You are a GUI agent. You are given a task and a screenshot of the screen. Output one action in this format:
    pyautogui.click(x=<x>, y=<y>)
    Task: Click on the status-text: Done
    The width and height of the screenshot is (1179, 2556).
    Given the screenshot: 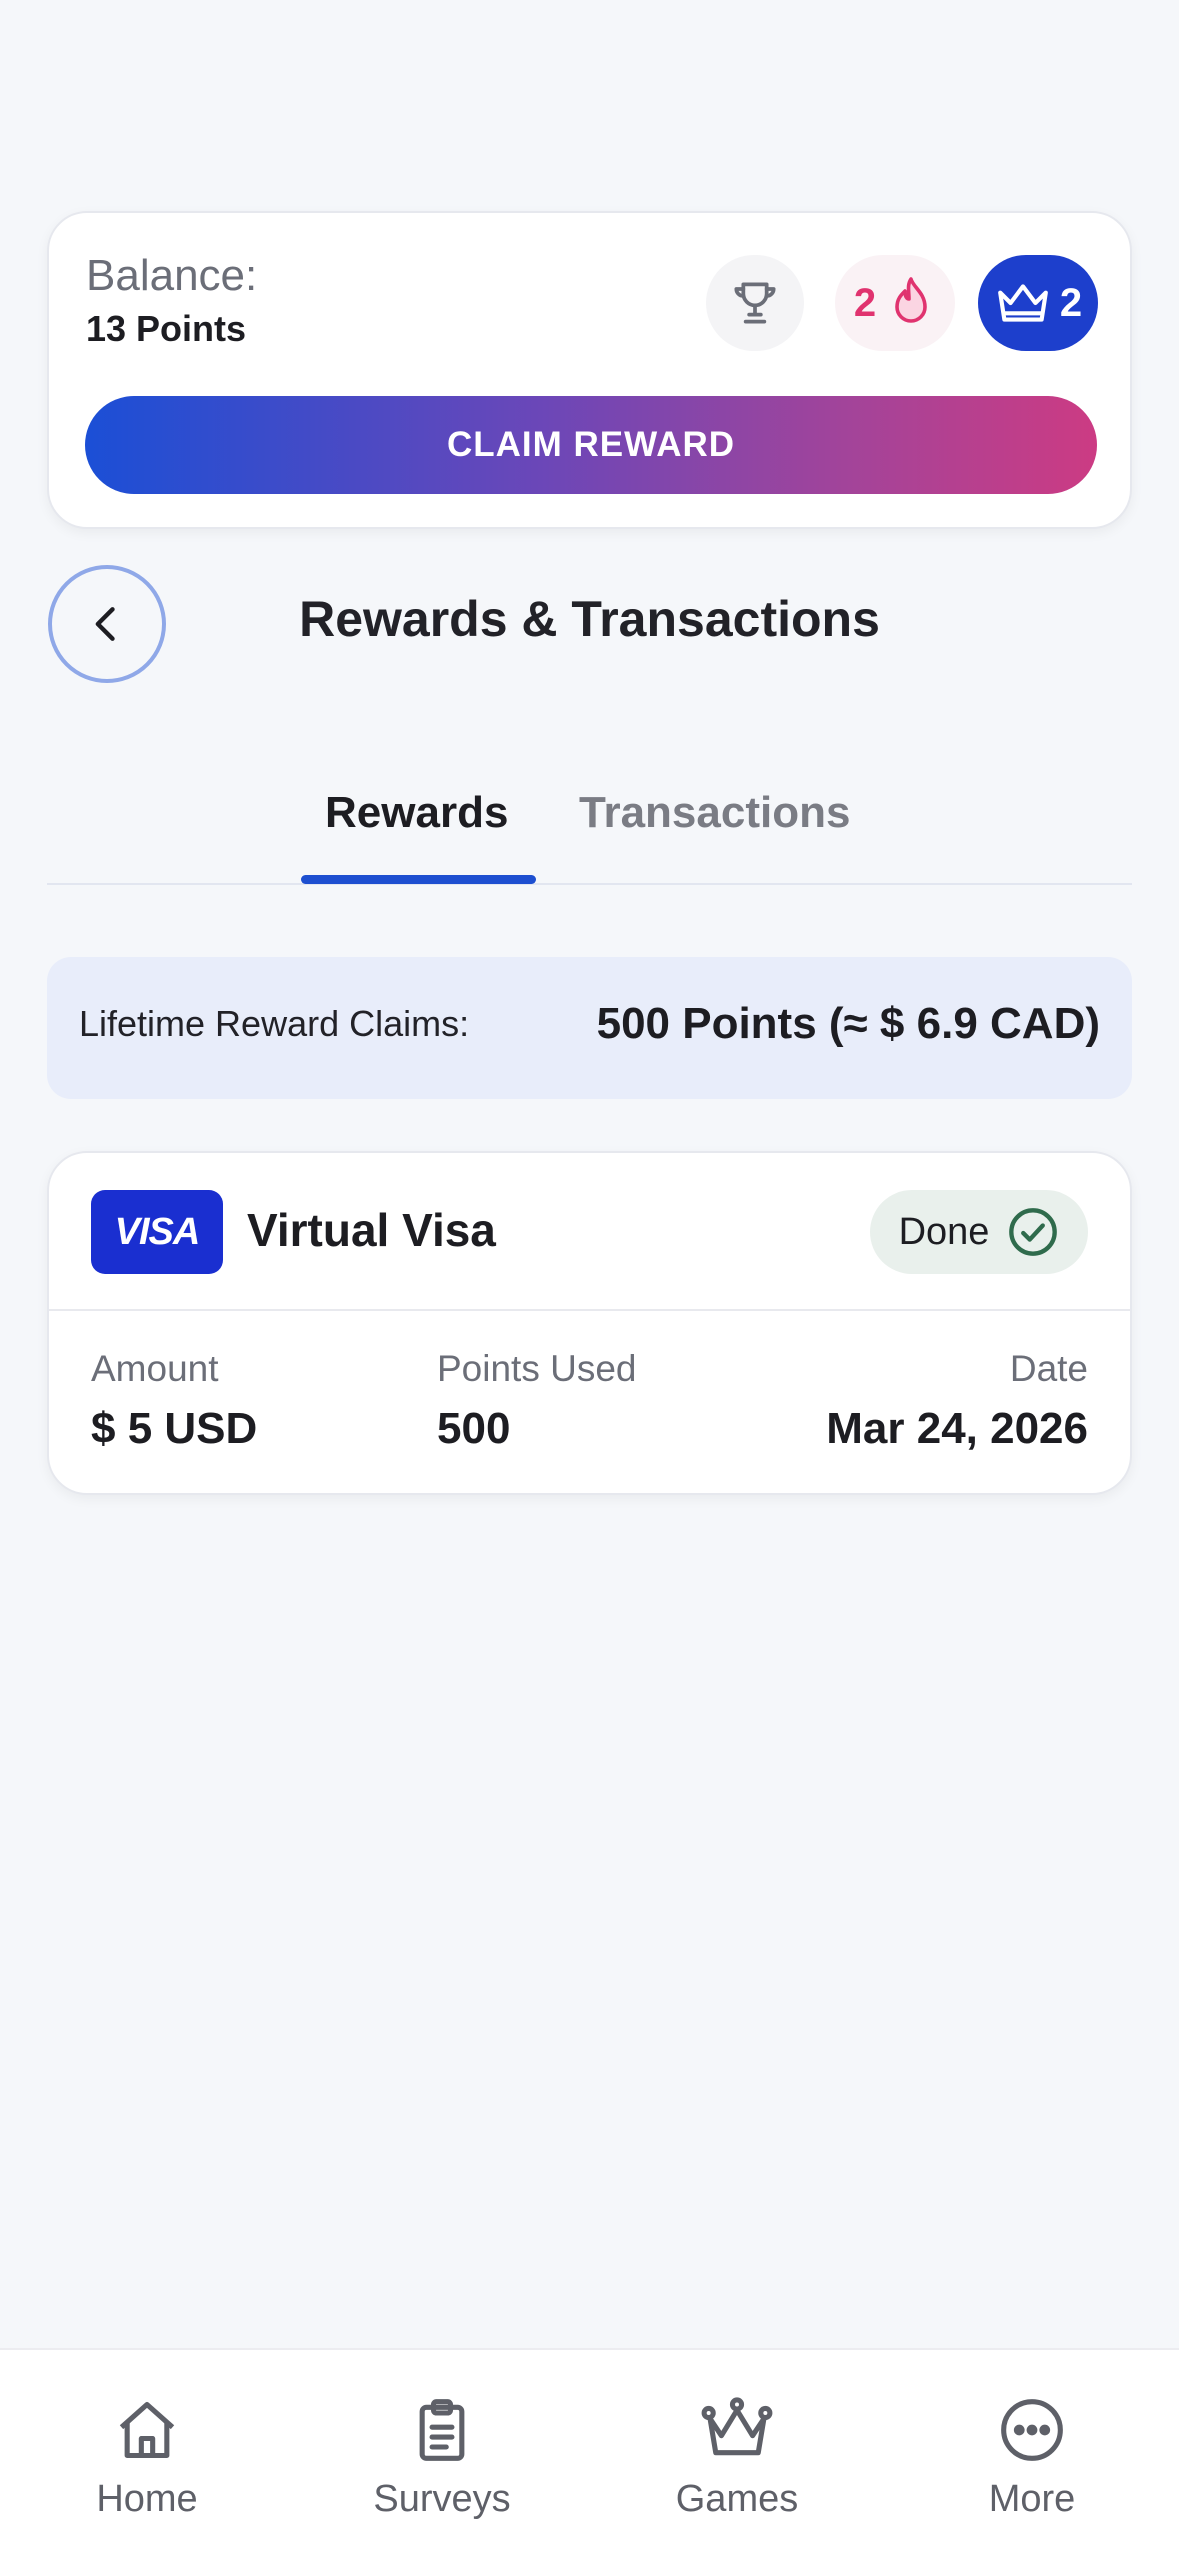 What is the action you would take?
    pyautogui.click(x=944, y=1231)
    